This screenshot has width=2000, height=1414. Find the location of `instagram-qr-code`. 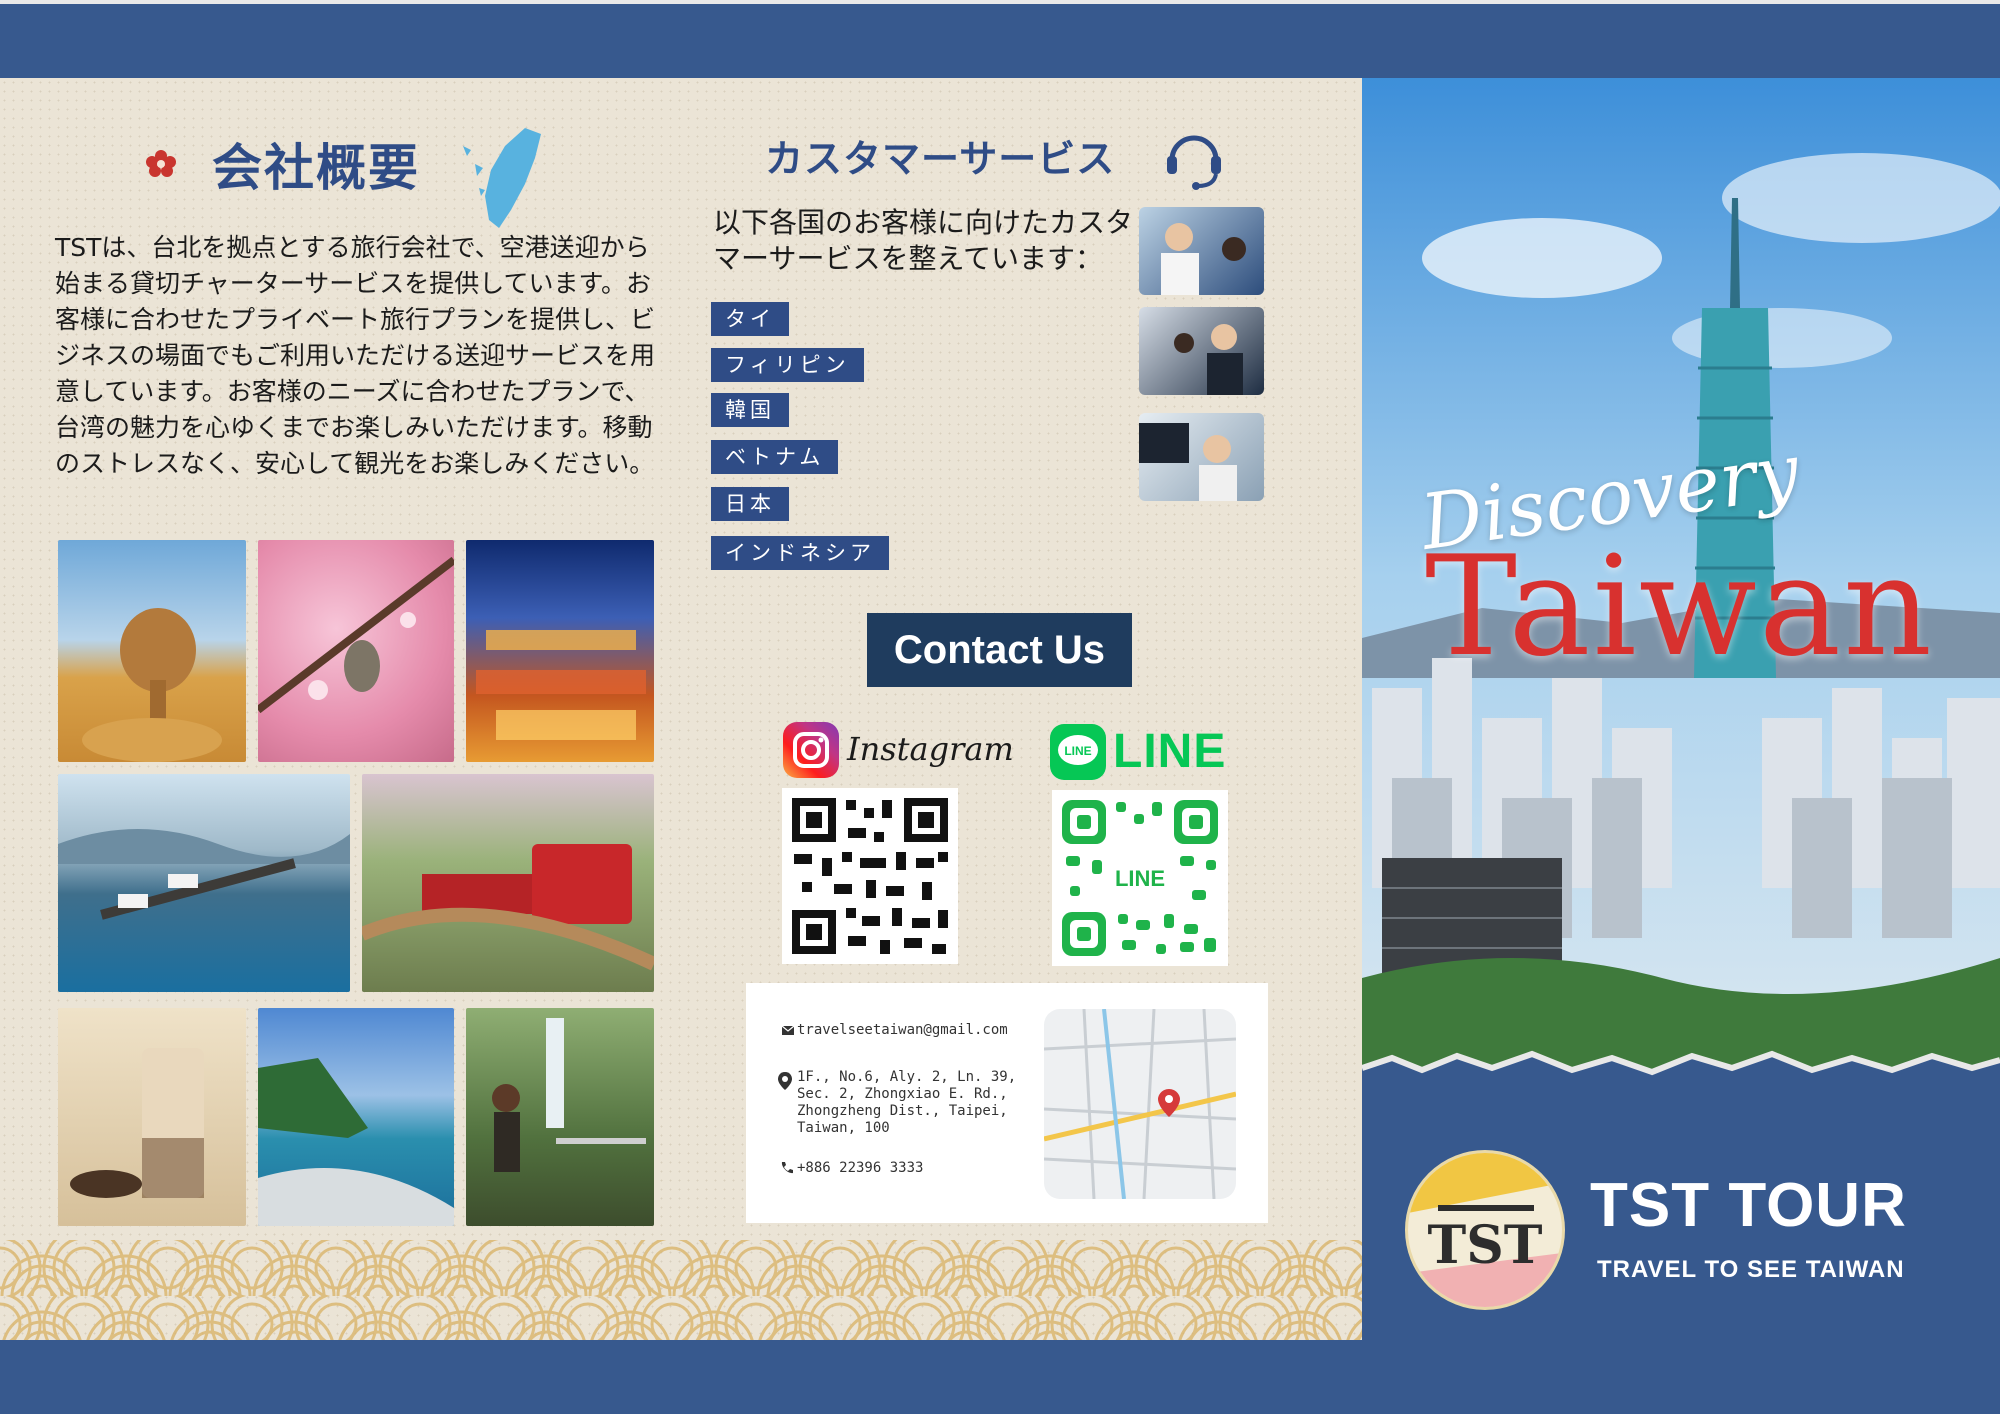

instagram-qr-code is located at coordinates (870, 876).